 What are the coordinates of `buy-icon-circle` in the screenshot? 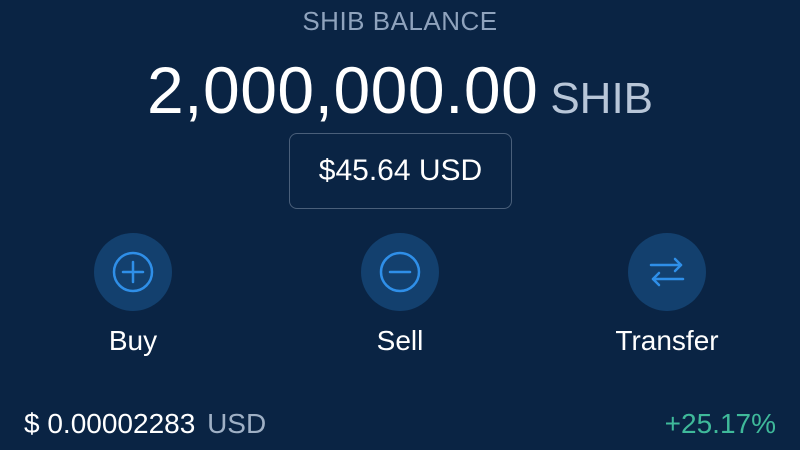 It's located at (133, 272).